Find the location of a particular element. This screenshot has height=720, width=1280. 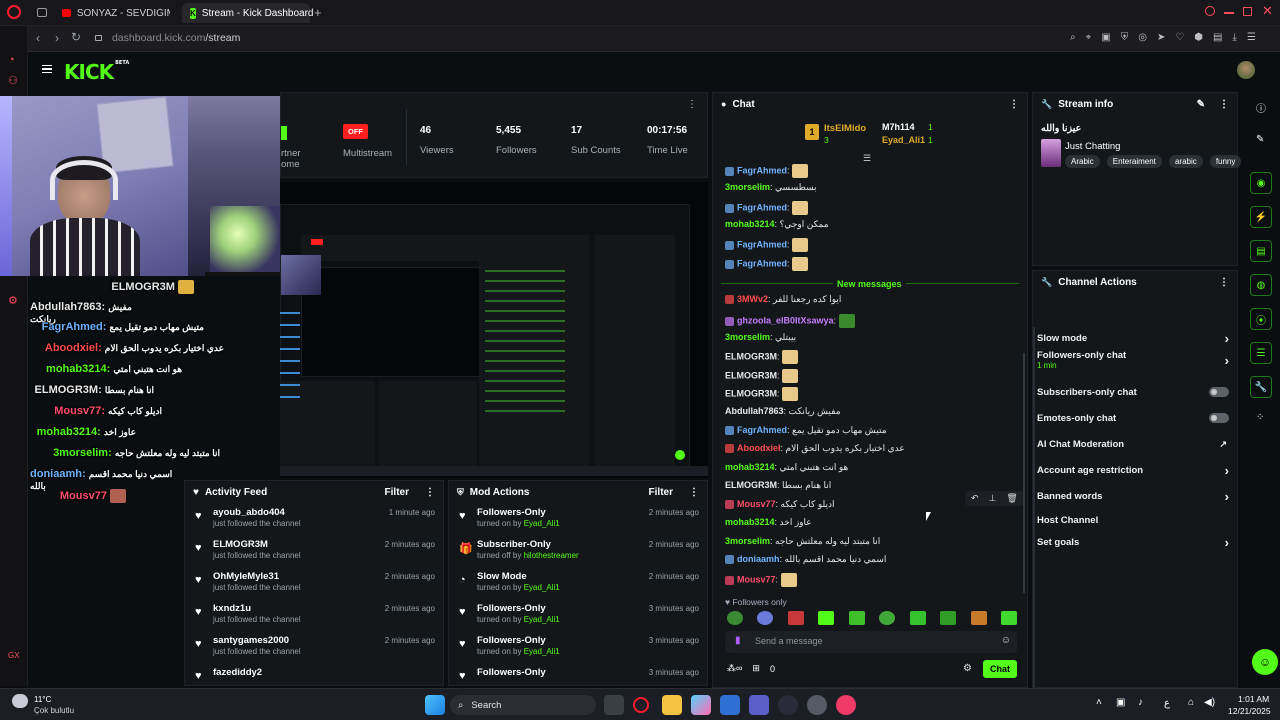

copilot-icon is located at coordinates (701, 705).